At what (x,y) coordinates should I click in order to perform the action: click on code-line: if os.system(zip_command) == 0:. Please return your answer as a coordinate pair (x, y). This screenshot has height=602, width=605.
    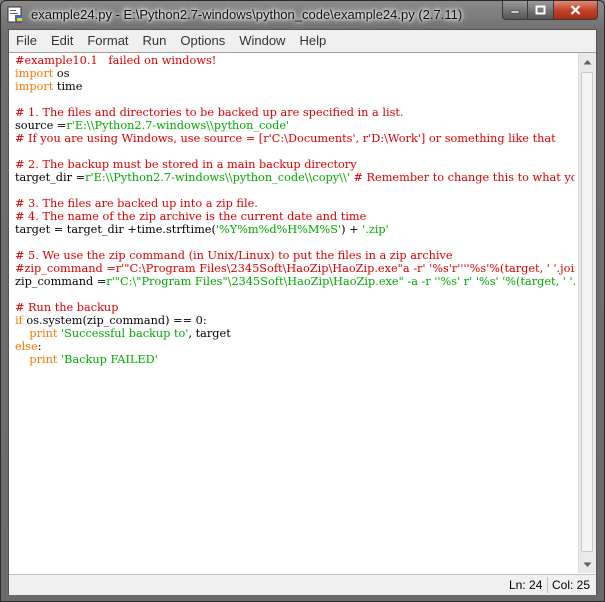
    Looking at the image, I should click on (295, 320).